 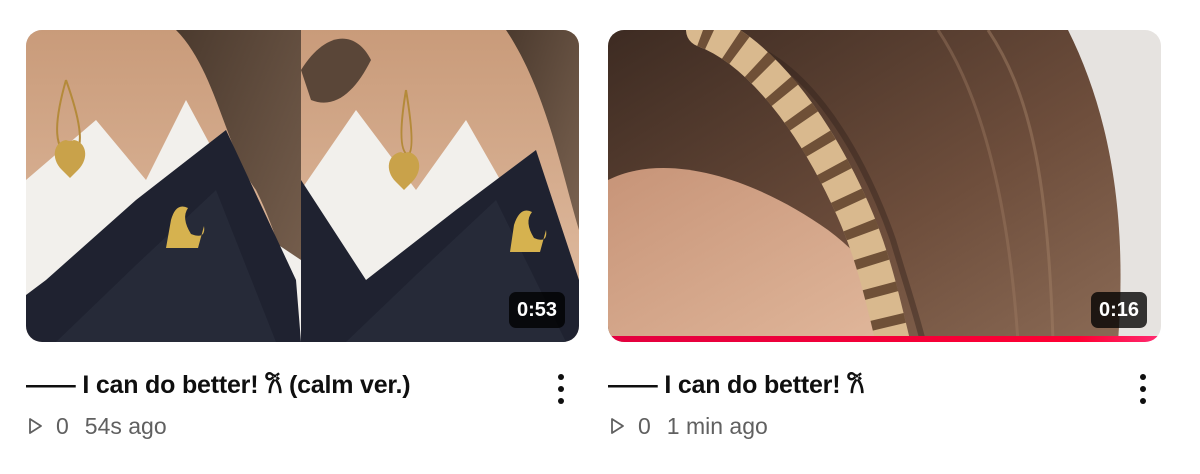 What do you see at coordinates (884, 426) in the screenshot?
I see `video-stats: 0 1 min ago` at bounding box center [884, 426].